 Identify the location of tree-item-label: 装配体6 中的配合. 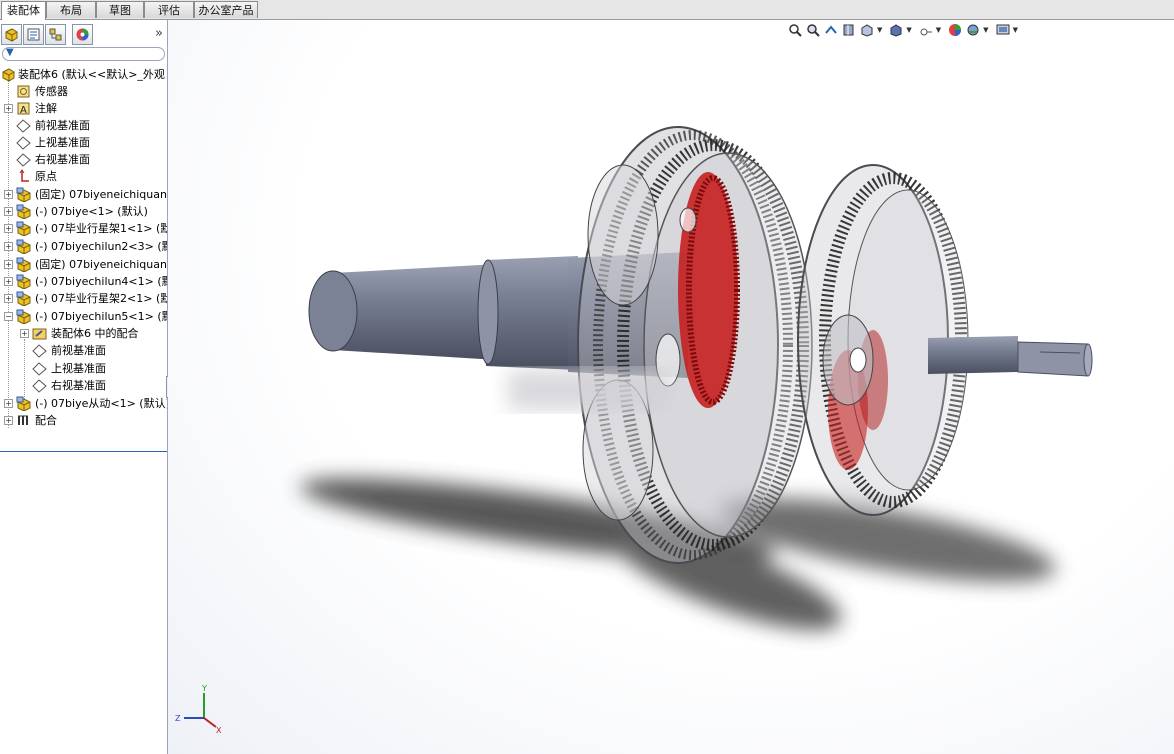
(95, 333).